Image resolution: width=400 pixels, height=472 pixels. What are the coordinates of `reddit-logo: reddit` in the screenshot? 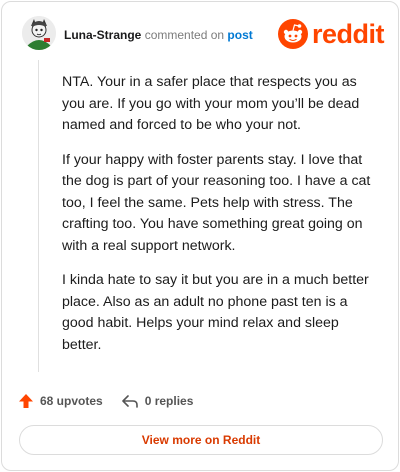 It's located at (331, 34).